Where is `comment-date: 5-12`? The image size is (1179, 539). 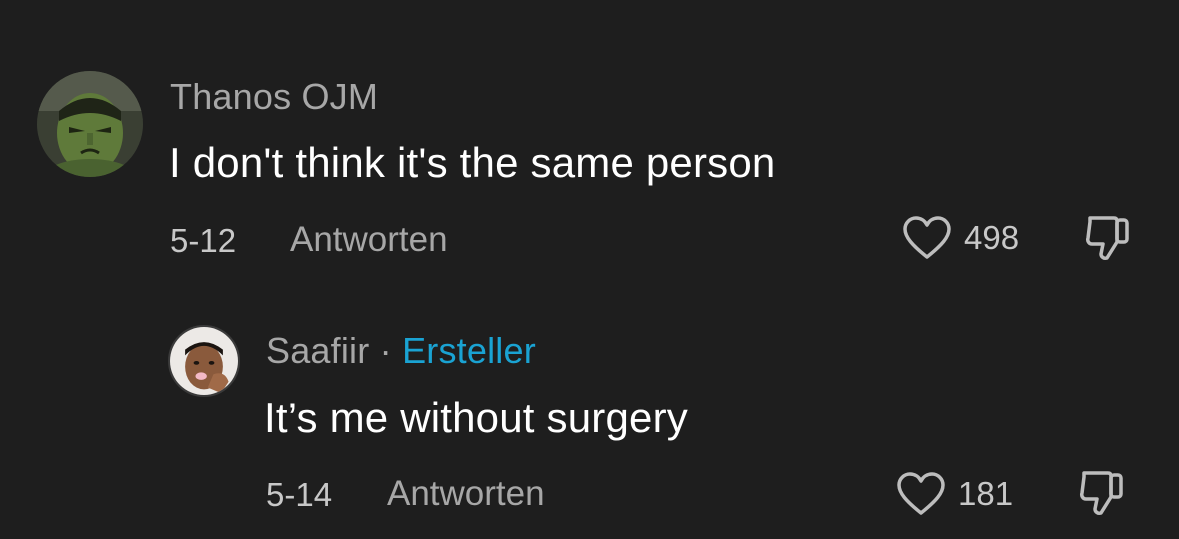 comment-date: 5-12 is located at coordinates (203, 240).